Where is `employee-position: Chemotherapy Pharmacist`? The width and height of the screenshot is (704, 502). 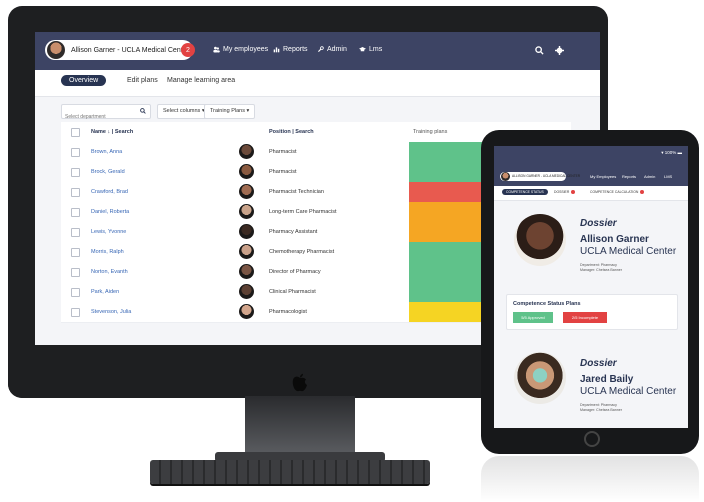
employee-position: Chemotherapy Pharmacist is located at coordinates (302, 252).